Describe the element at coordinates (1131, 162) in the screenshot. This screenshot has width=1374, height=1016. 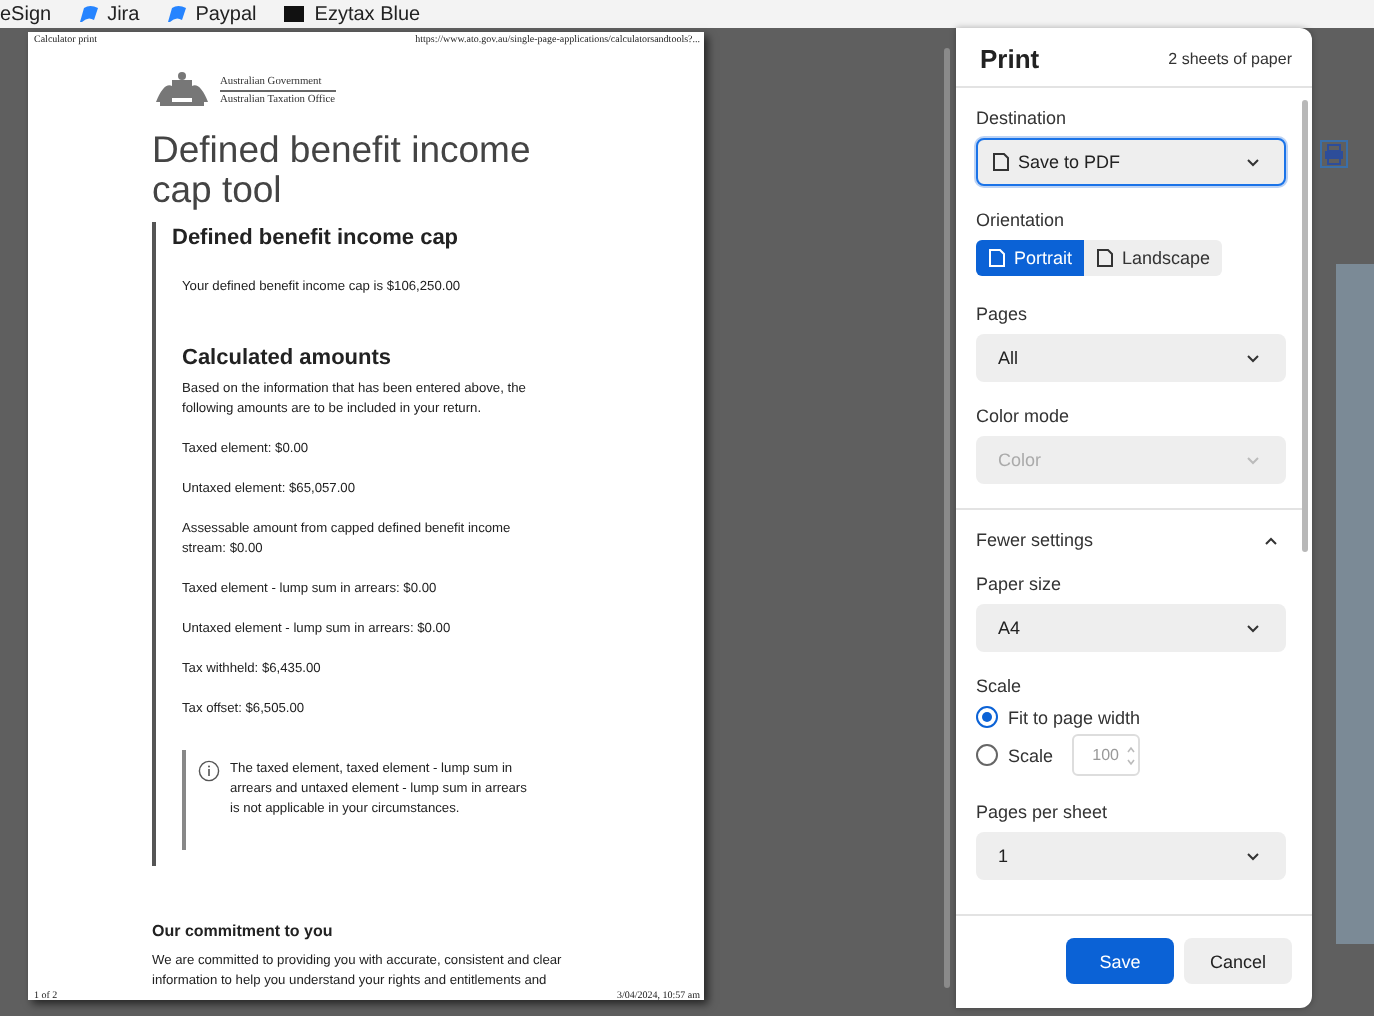
I see `dropdown: Save to PDF` at that location.